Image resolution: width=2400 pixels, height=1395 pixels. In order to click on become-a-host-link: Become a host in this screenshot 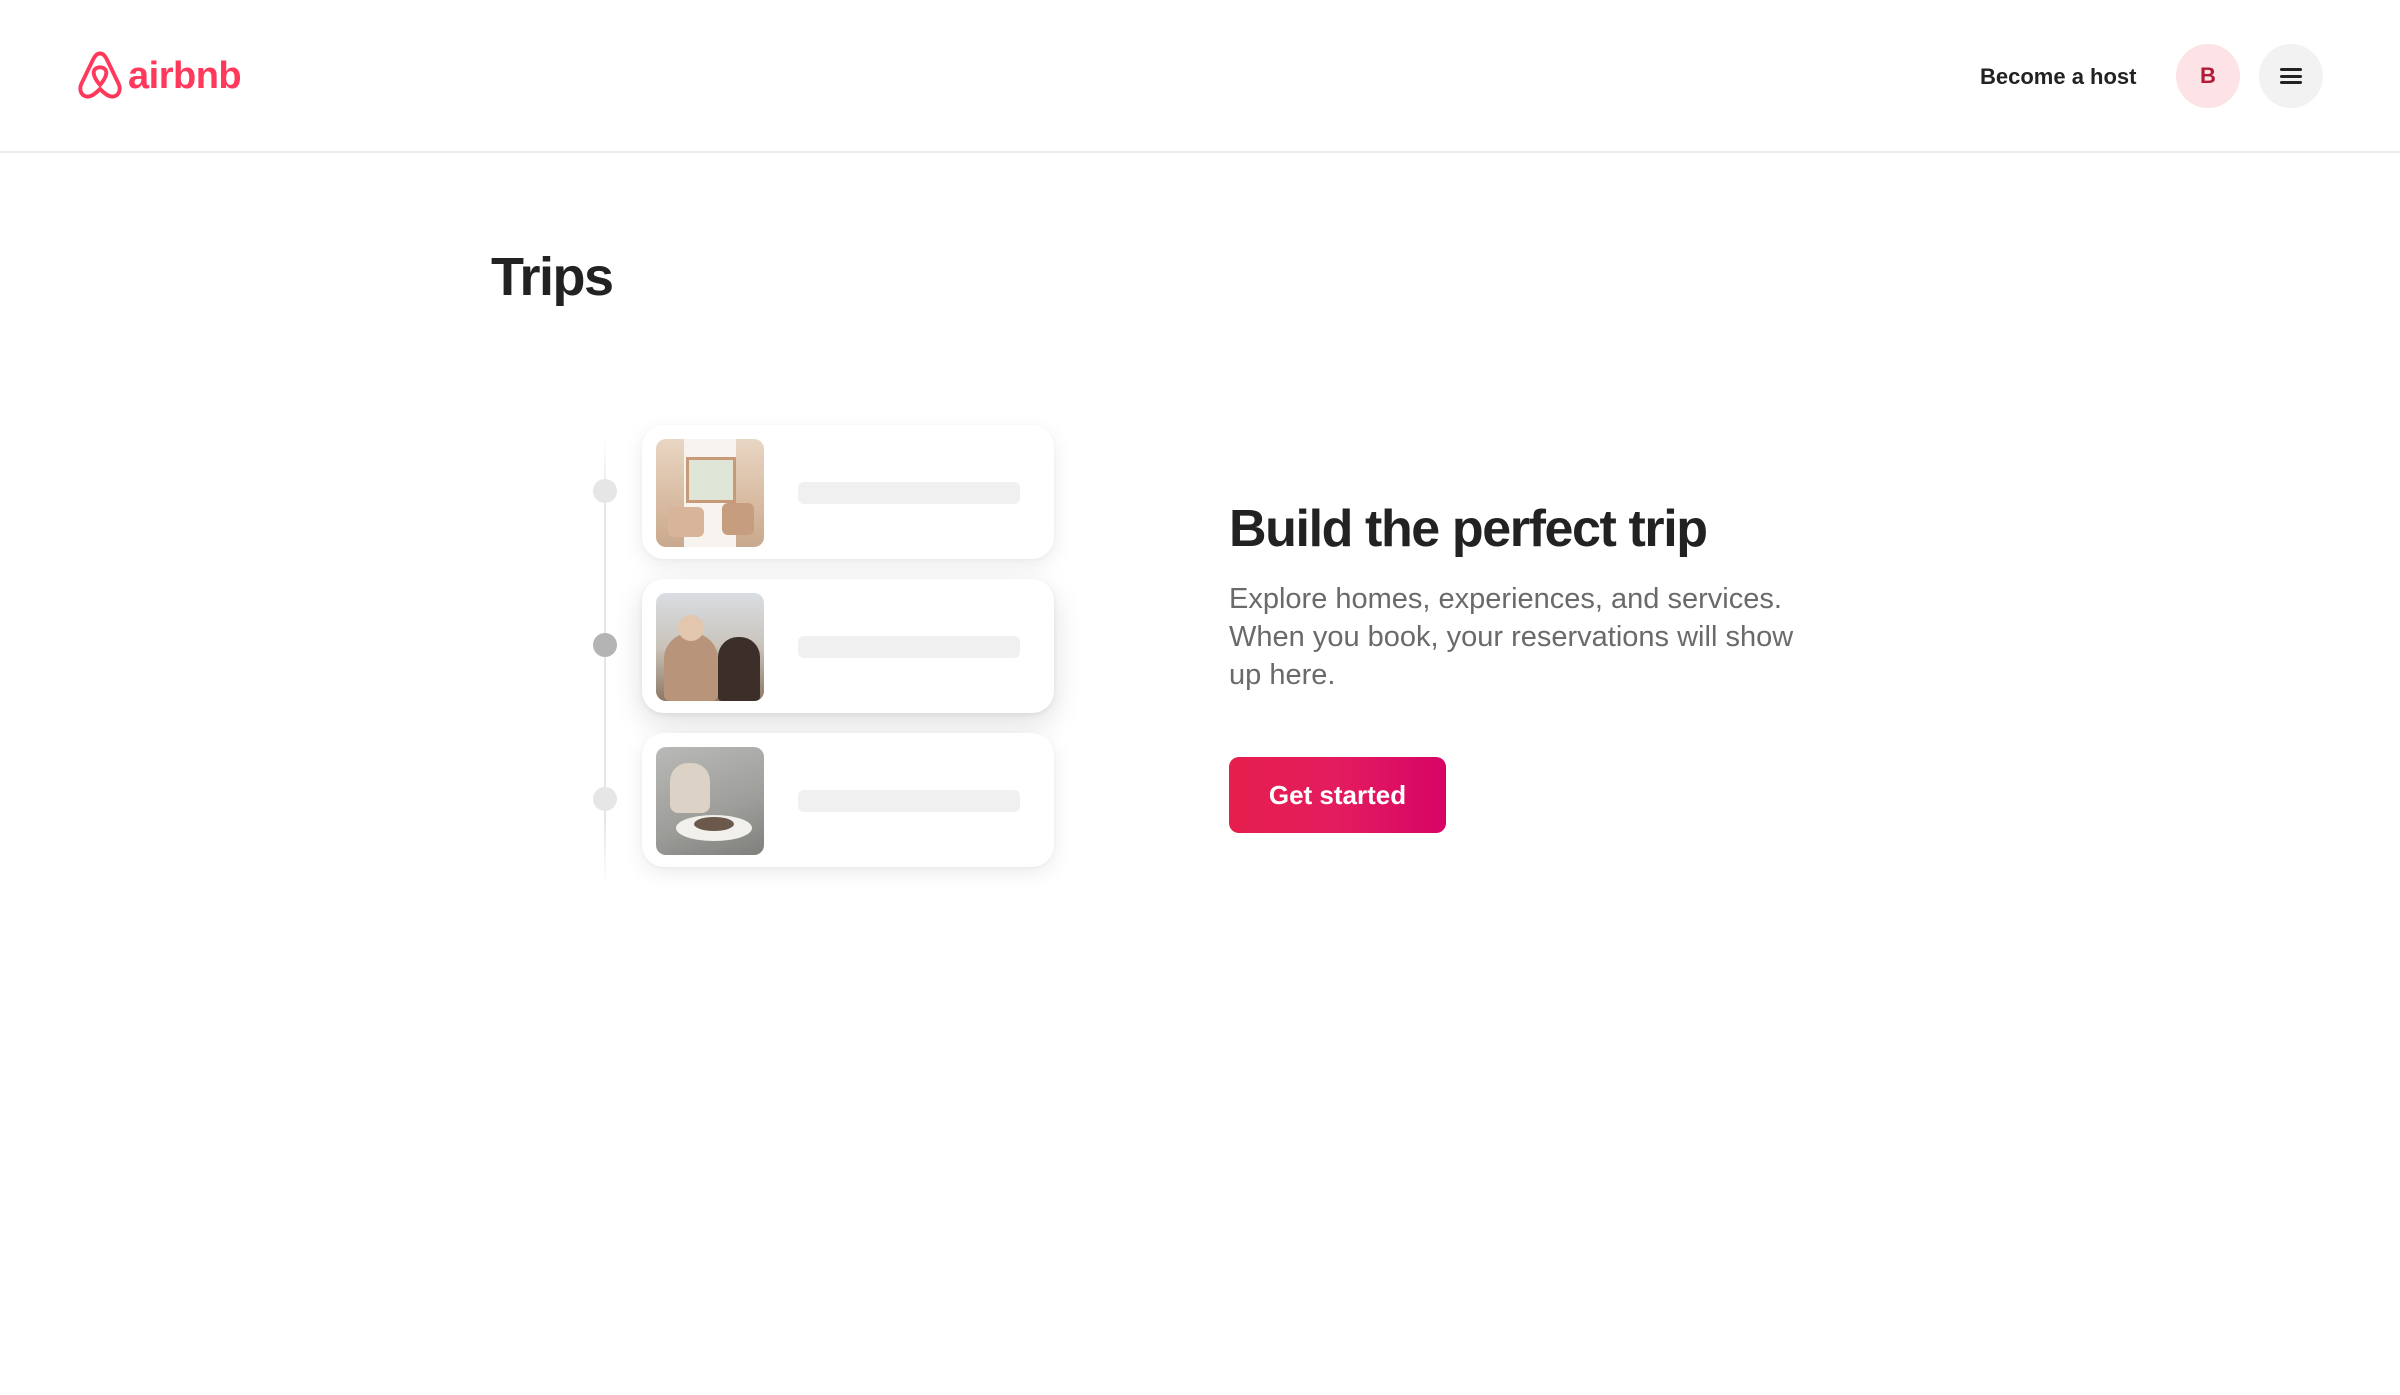, I will do `click(2058, 77)`.